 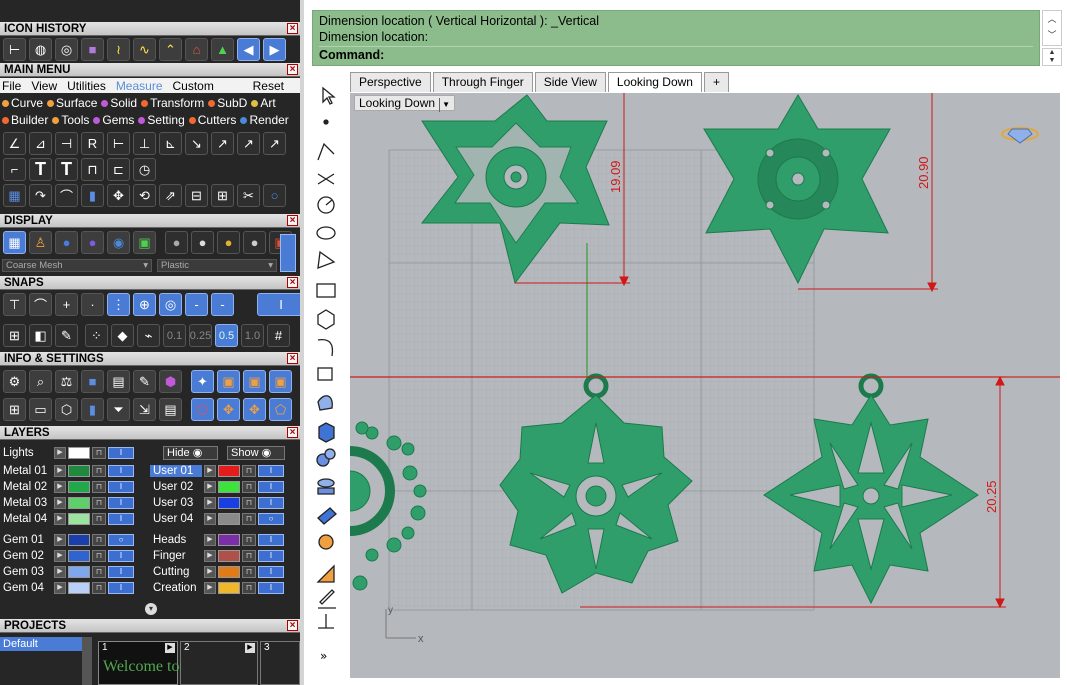 What do you see at coordinates (264, 120) in the screenshot?
I see `tb-render: Render` at bounding box center [264, 120].